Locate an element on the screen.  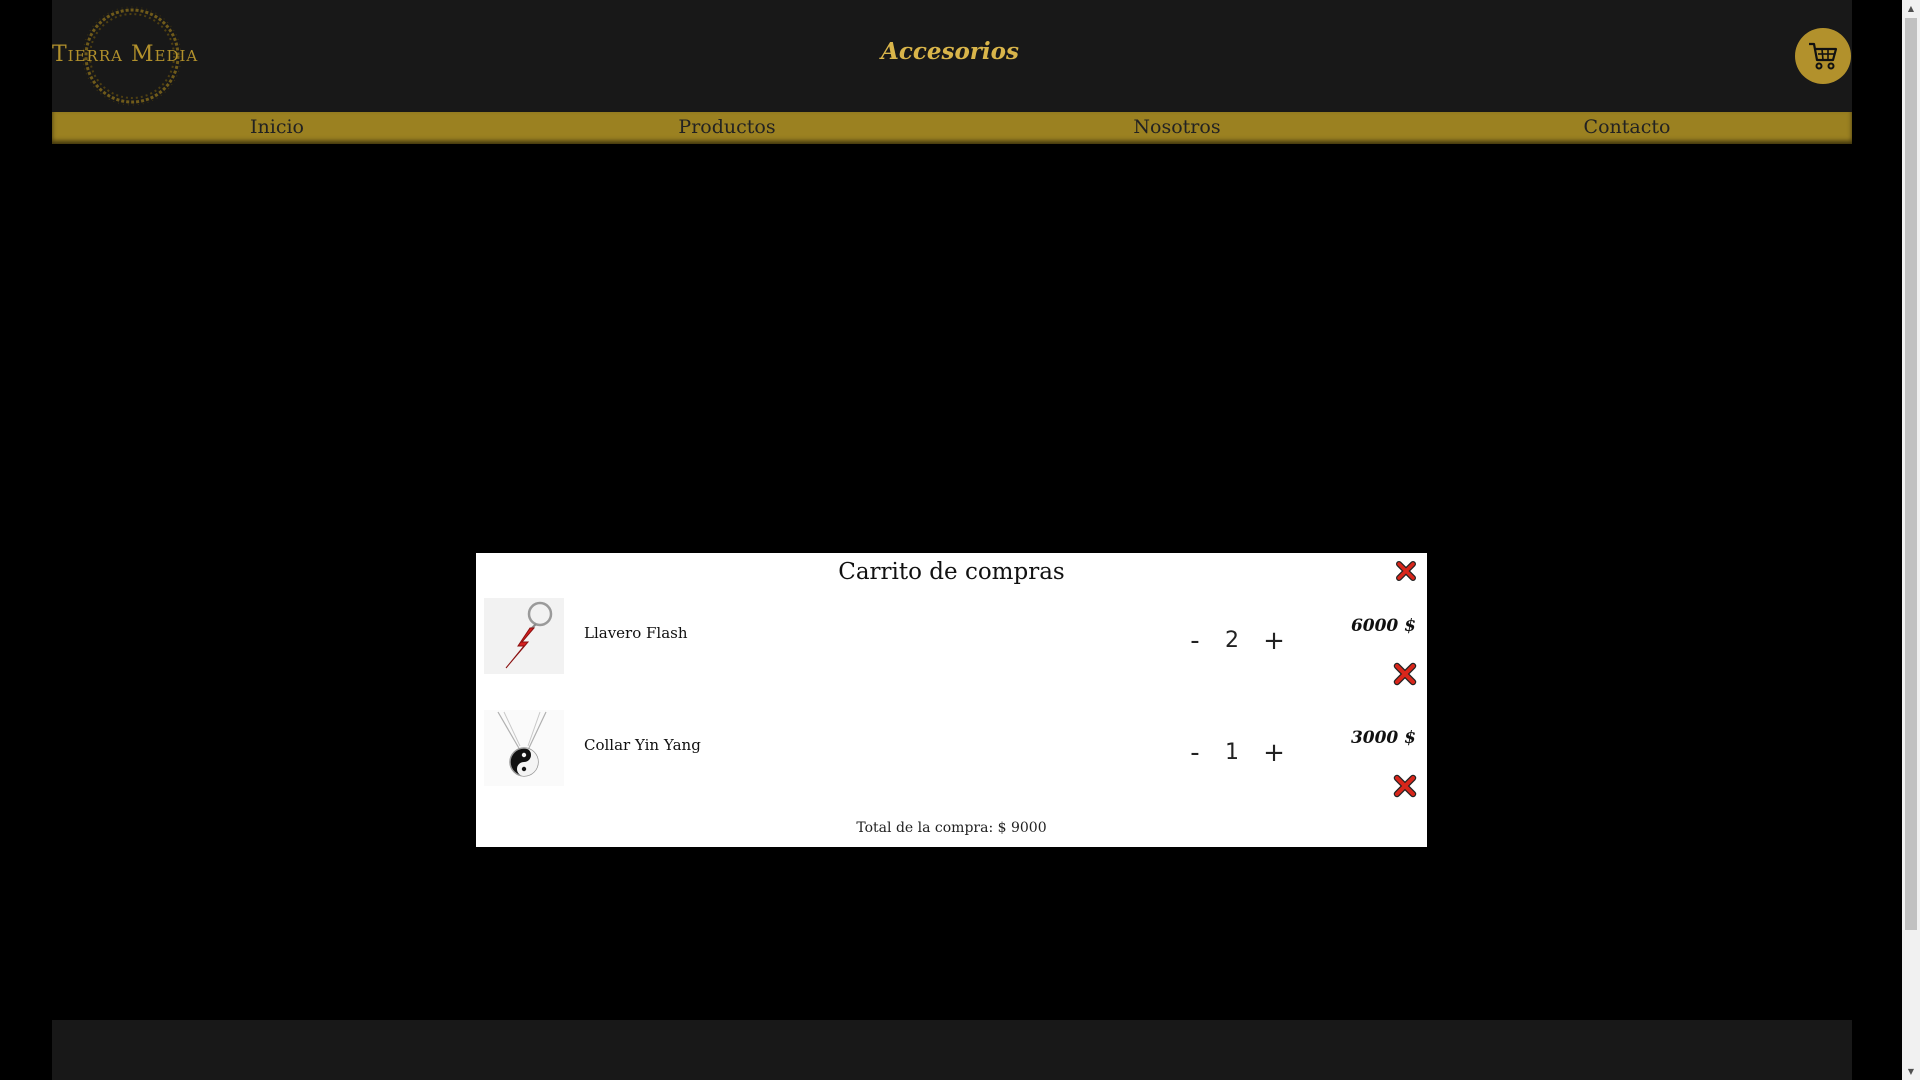
nav-item-contacto: Contacto is located at coordinates (1627, 128).